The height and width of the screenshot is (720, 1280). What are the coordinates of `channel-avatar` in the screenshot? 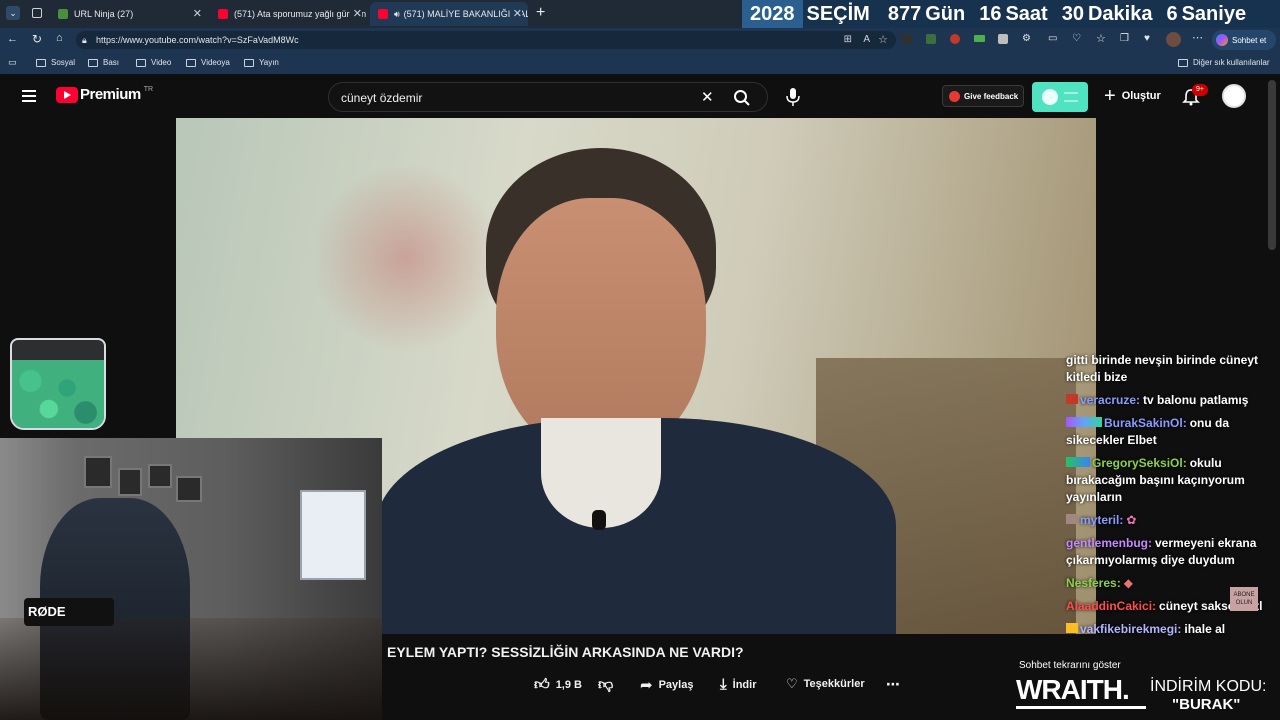 It's located at (1234, 96).